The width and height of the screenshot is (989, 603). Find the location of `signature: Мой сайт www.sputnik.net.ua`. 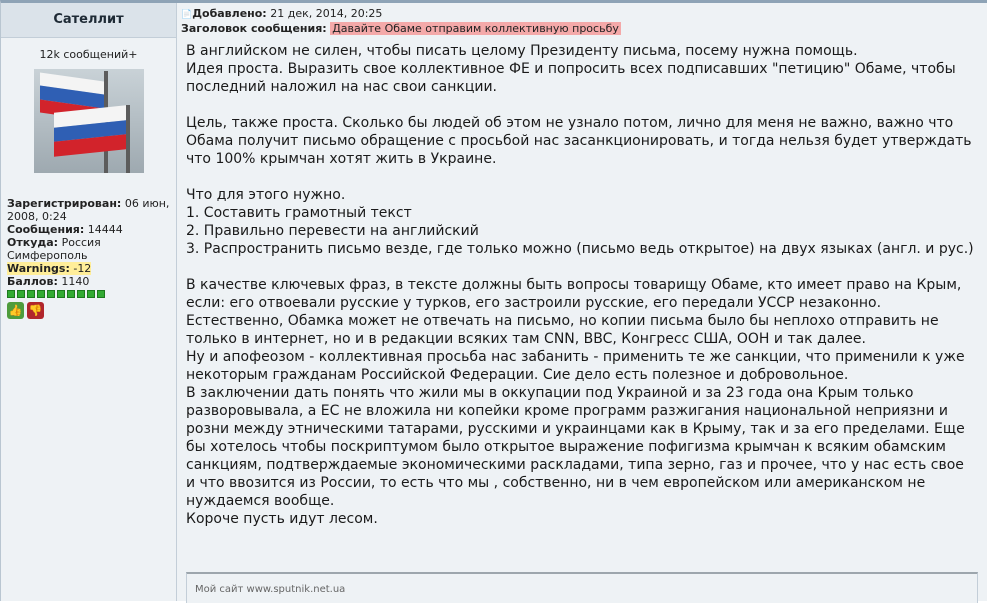

signature: Мой сайт www.sputnik.net.ua is located at coordinates (582, 587).